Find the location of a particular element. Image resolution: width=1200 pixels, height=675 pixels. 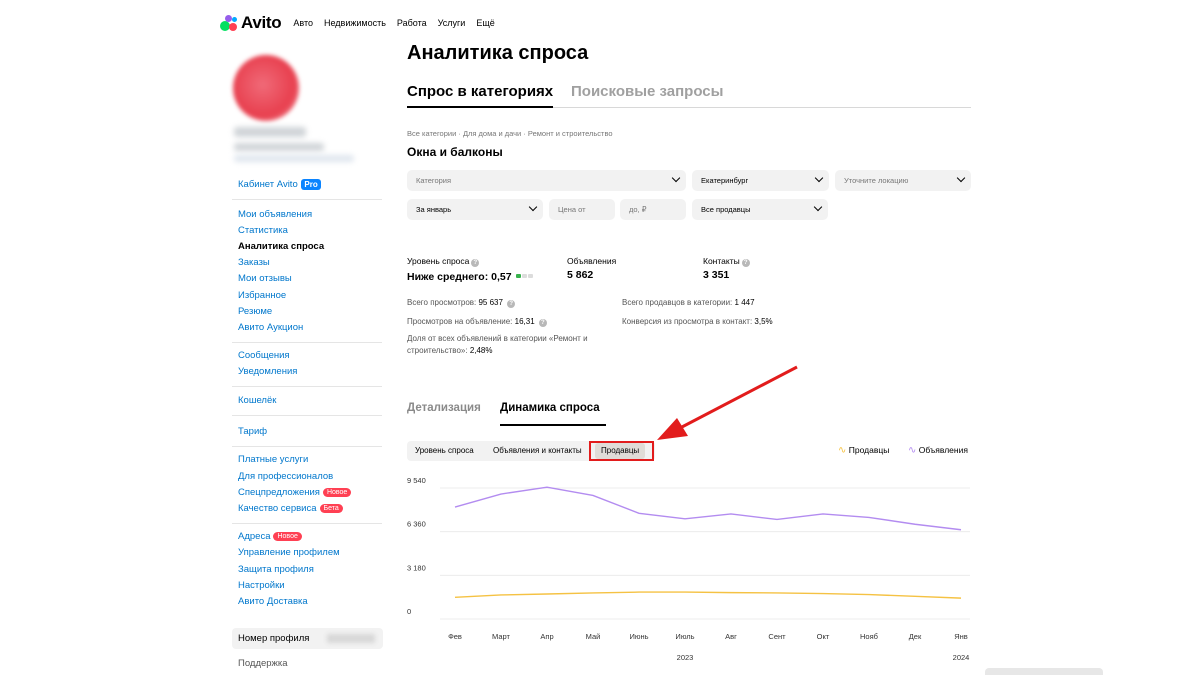

blurred-widget is located at coordinates (1044, 671).